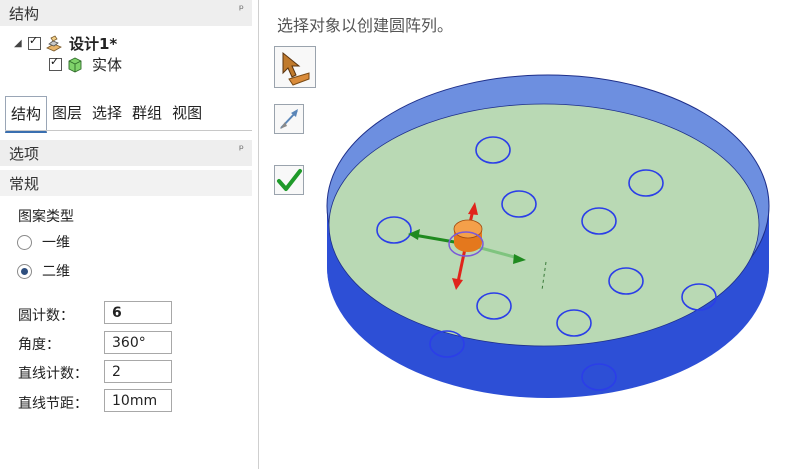 The height and width of the screenshot is (469, 790). Describe the element at coordinates (138, 312) in the screenshot. I see `circle-count-input: 6` at that location.